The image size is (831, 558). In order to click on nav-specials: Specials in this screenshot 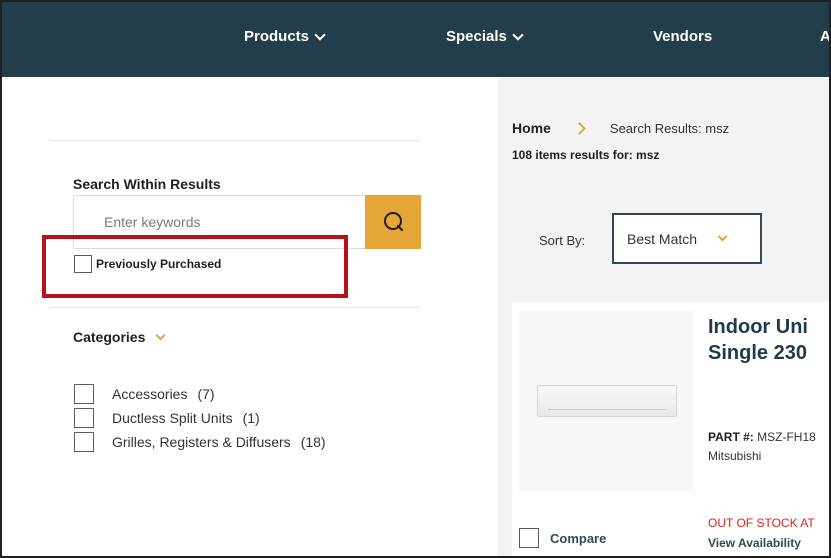, I will do `click(485, 36)`.